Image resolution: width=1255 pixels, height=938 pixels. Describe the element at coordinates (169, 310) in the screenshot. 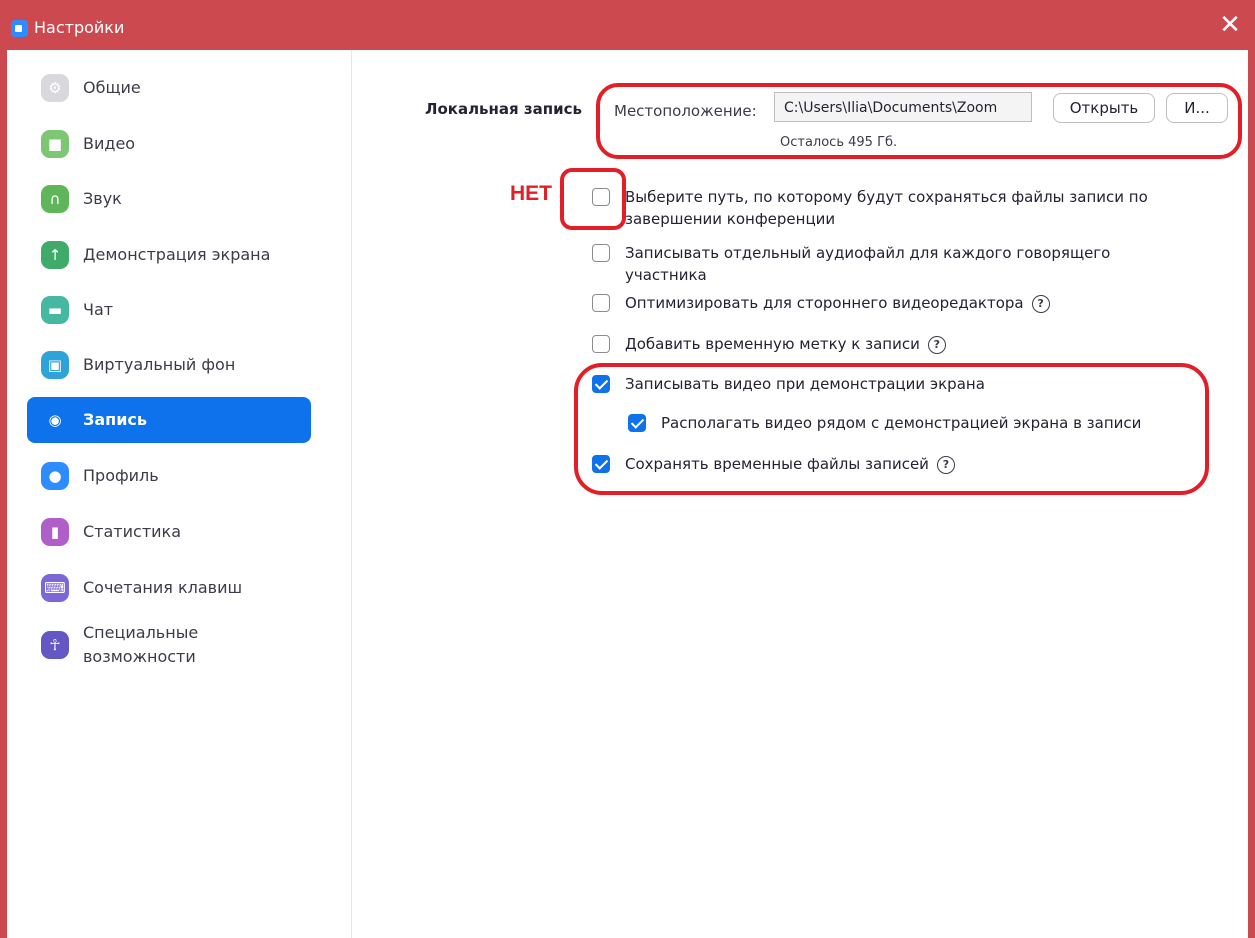

I see `sidebar-item-chat: ▬ Чат` at that location.